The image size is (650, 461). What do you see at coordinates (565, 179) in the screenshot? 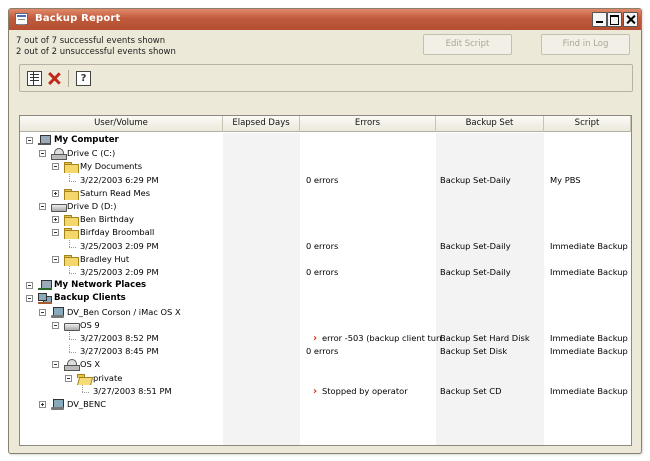
I see `script-cell: My PBS` at bounding box center [565, 179].